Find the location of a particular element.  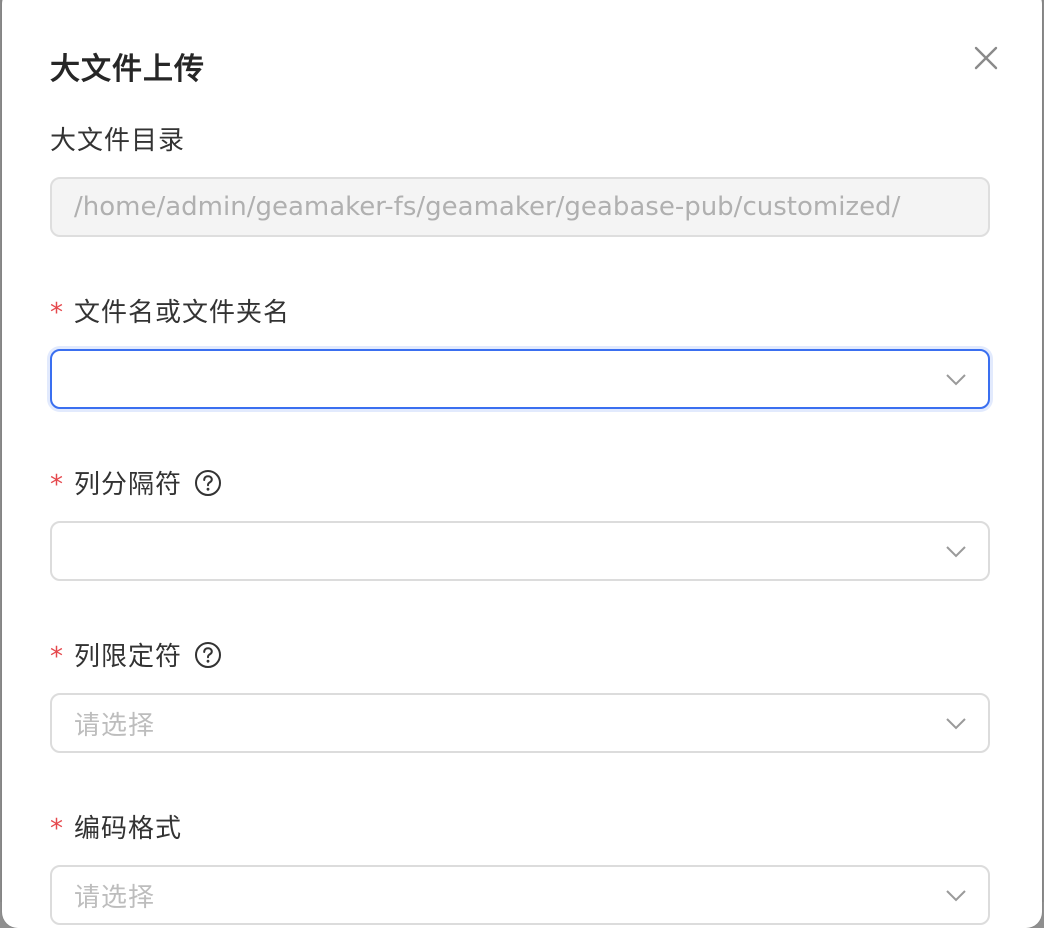

filename-label: * 文件名或文件夹名 is located at coordinates (170, 310).